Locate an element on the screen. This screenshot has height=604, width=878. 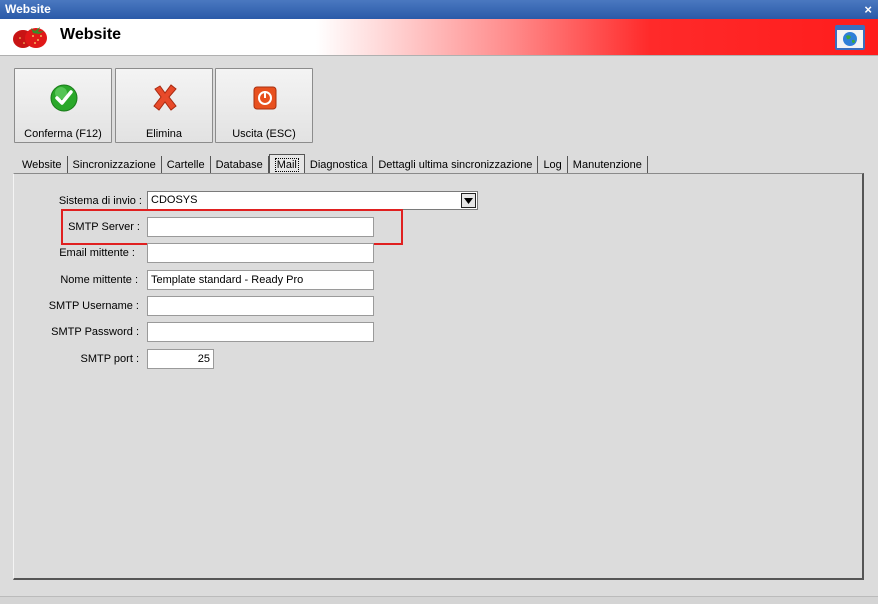
smtp-port-input is located at coordinates (180, 359).